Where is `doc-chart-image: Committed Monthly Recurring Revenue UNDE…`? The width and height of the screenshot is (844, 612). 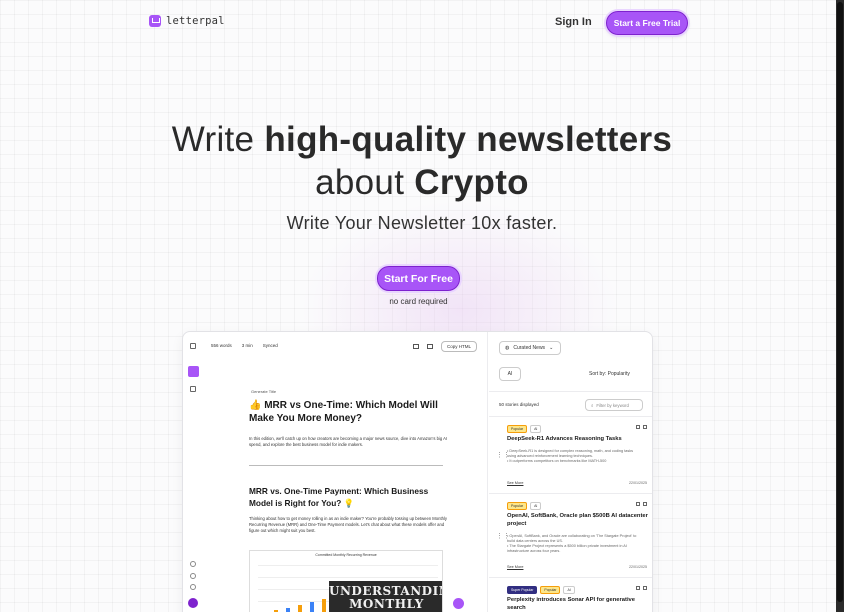
doc-chart-image: Committed Monthly Recurring Revenue UNDE… is located at coordinates (346, 581).